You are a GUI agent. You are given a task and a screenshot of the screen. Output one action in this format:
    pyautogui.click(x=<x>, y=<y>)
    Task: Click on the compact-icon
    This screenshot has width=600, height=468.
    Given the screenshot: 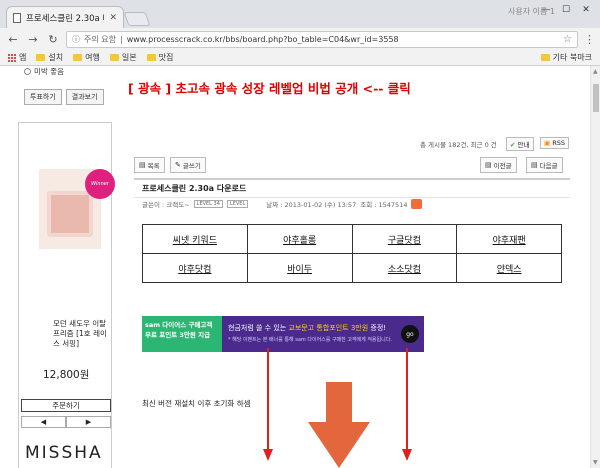 What is the action you would take?
    pyautogui.click(x=70, y=214)
    